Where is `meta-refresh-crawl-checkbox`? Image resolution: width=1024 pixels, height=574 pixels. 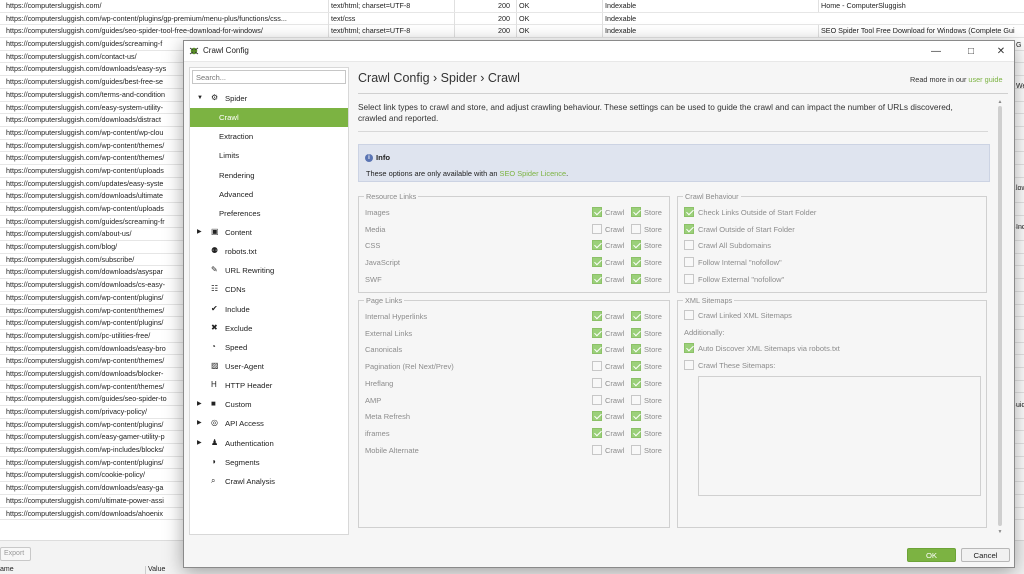 meta-refresh-crawl-checkbox is located at coordinates (597, 416).